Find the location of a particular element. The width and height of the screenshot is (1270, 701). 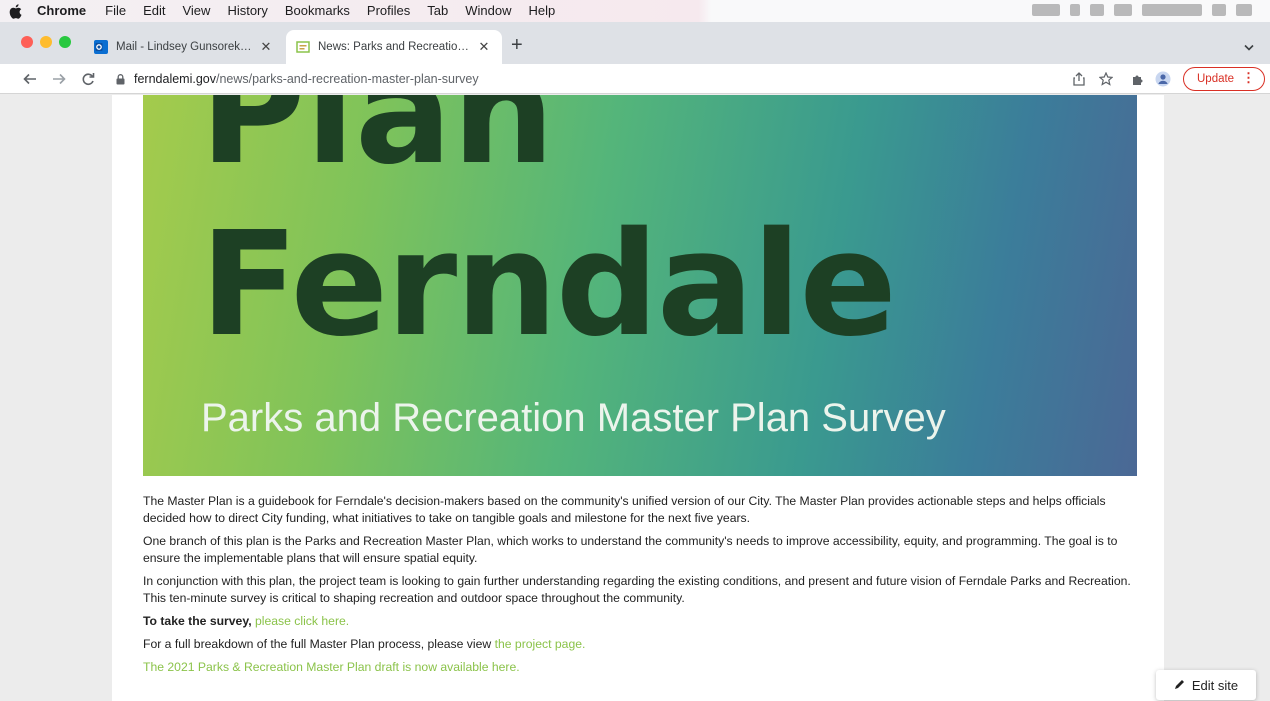

menu-bookmarks: Bookmarks is located at coordinates (317, 11).